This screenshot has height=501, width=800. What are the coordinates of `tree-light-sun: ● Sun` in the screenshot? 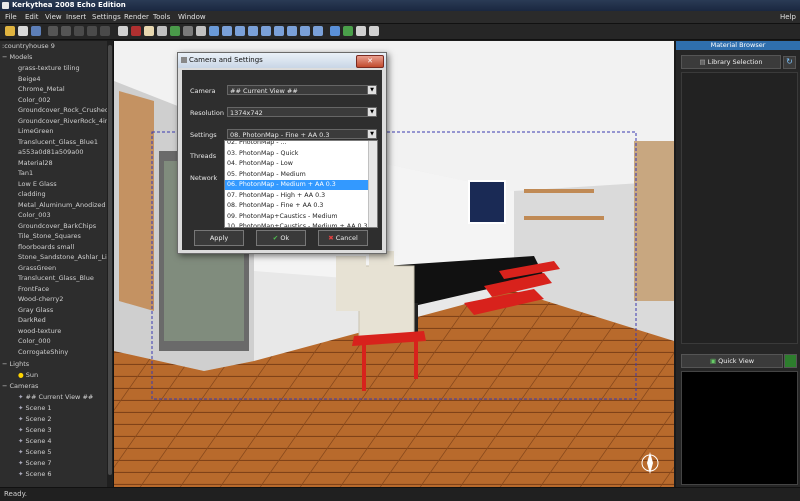 It's located at (28, 375).